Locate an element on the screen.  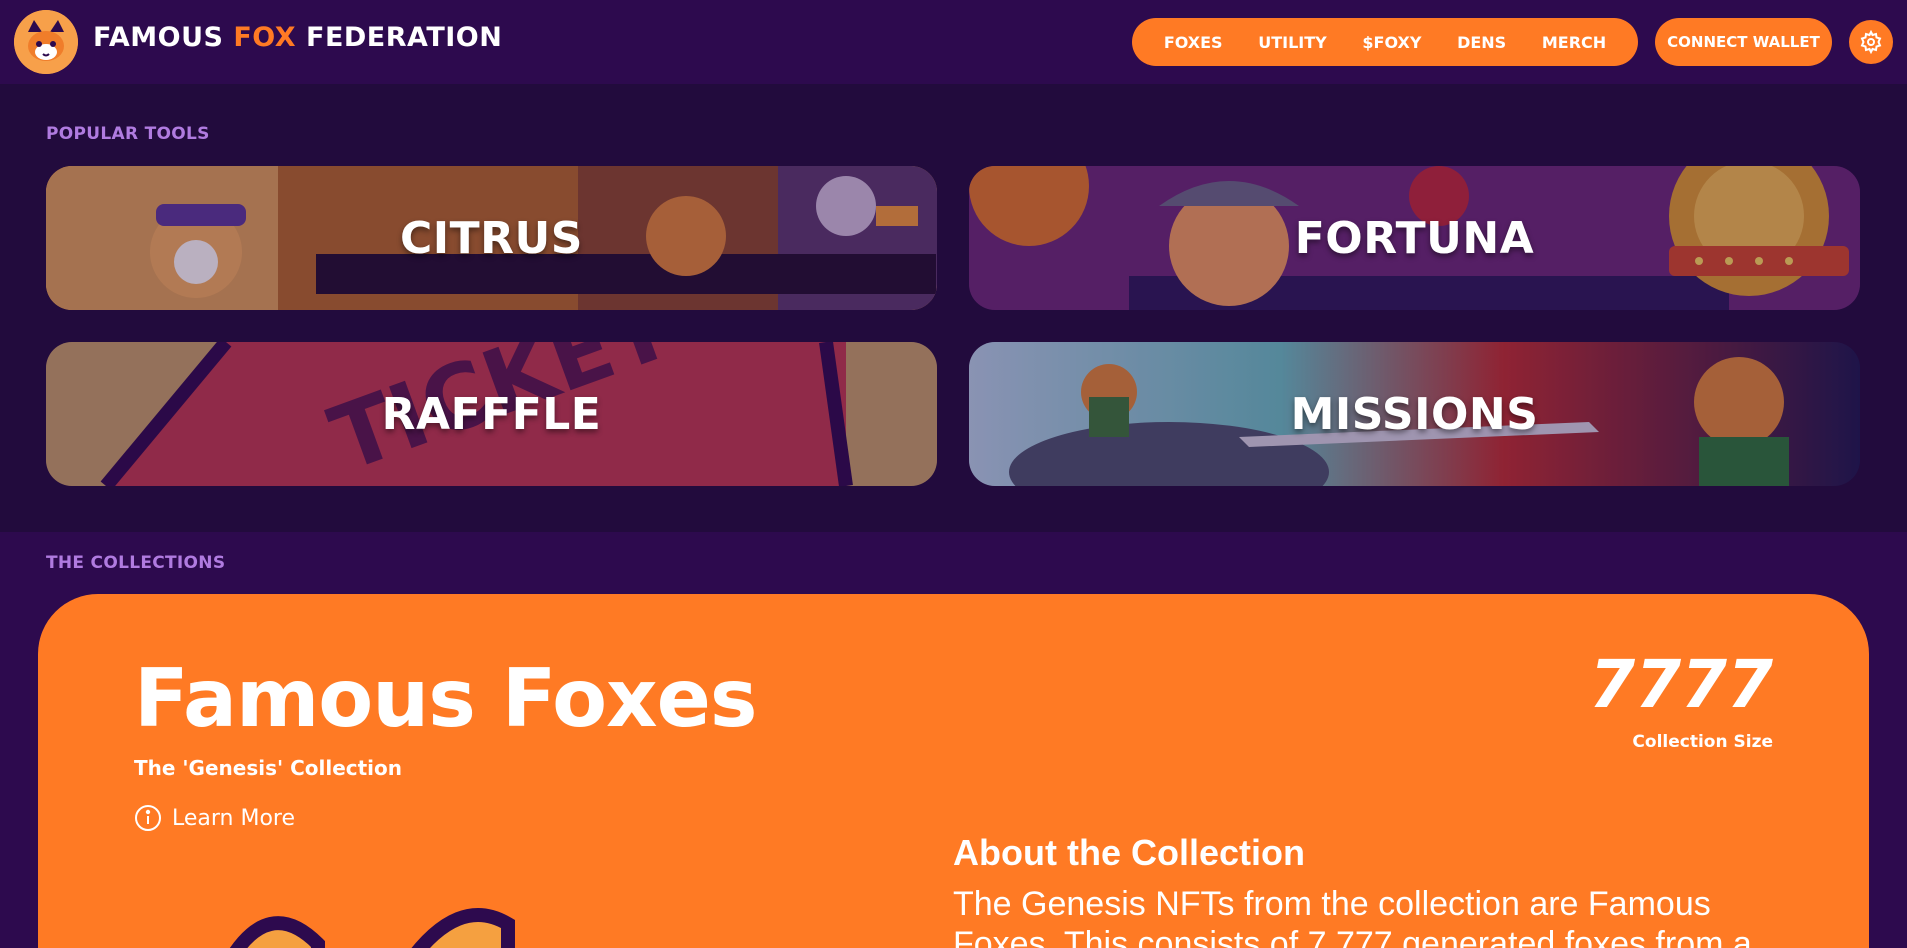
tool-card-fortuna: FORTUNA is located at coordinates (1414, 238).